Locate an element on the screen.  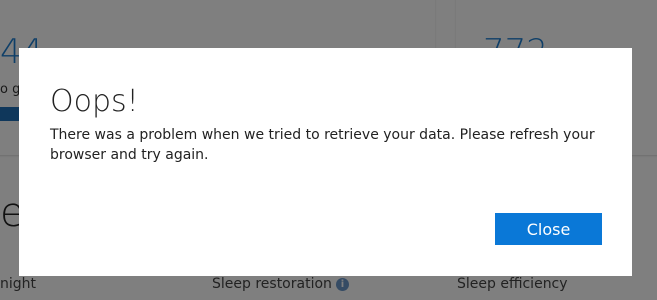
dialog-title: Oops! is located at coordinates (94, 101).